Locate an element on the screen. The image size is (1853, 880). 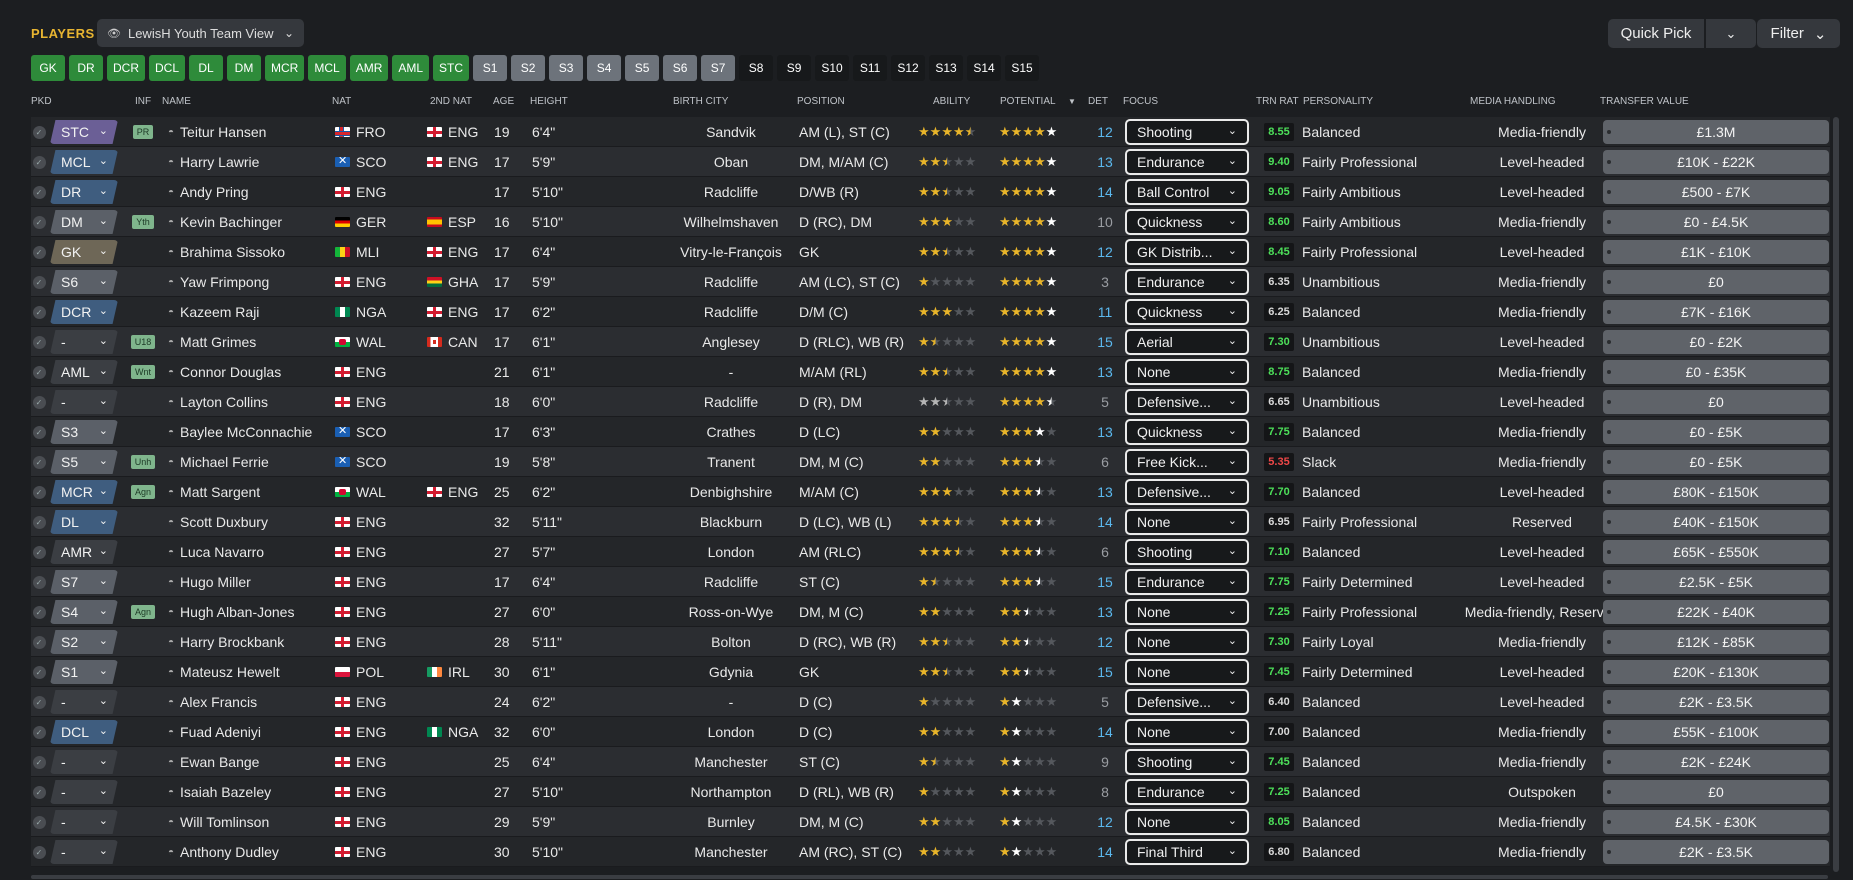
col-height: HEIGHT is located at coordinates (549, 101).